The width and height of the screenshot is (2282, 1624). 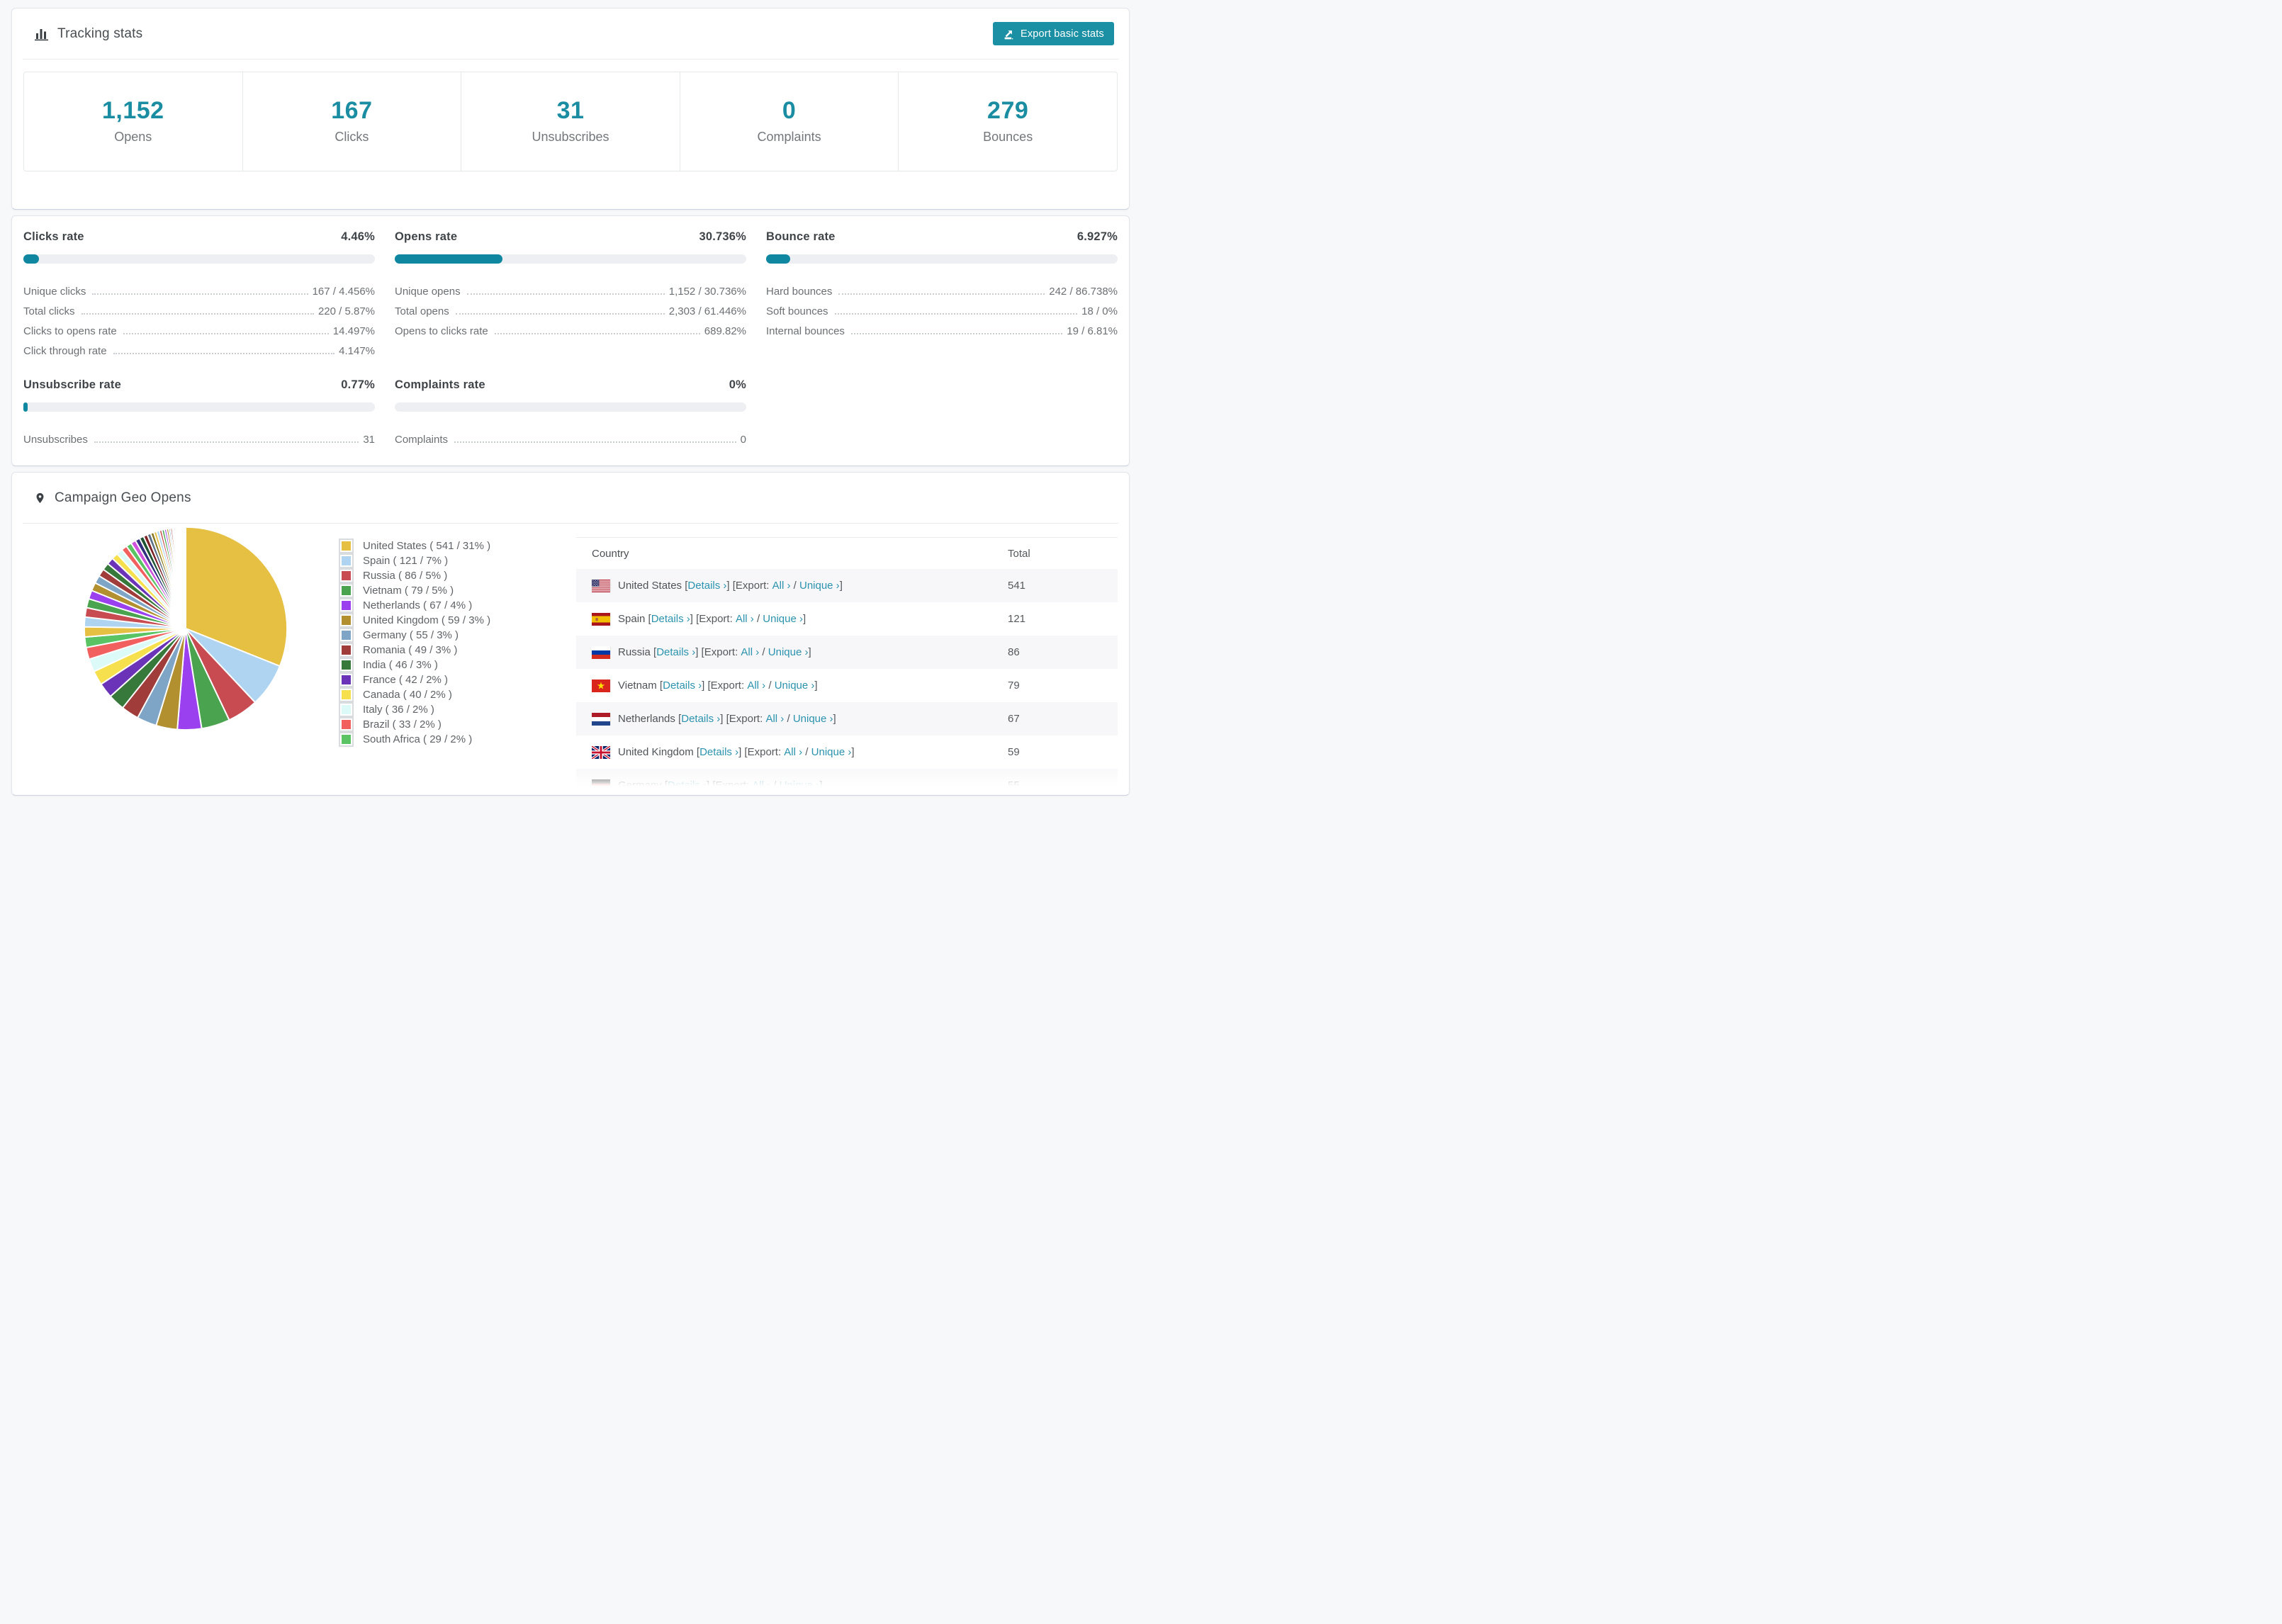 What do you see at coordinates (1098, 236) in the screenshot?
I see `rate-value: 6.927%` at bounding box center [1098, 236].